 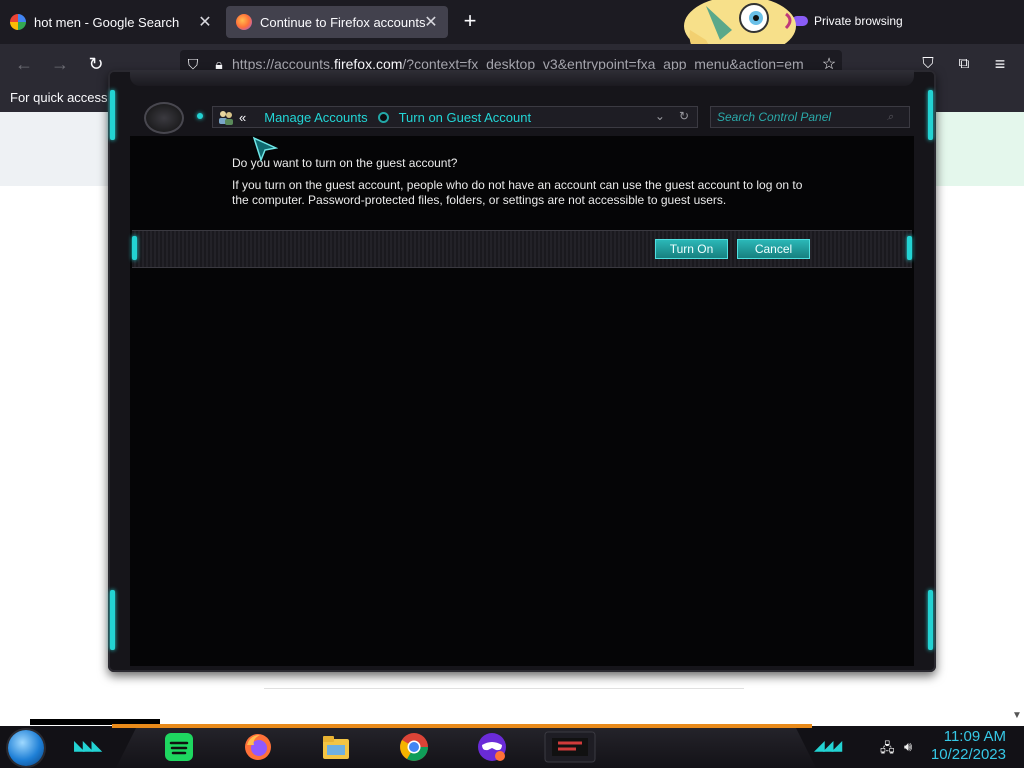 What do you see at coordinates (96, 64) in the screenshot?
I see `reload-icon: ↻` at bounding box center [96, 64].